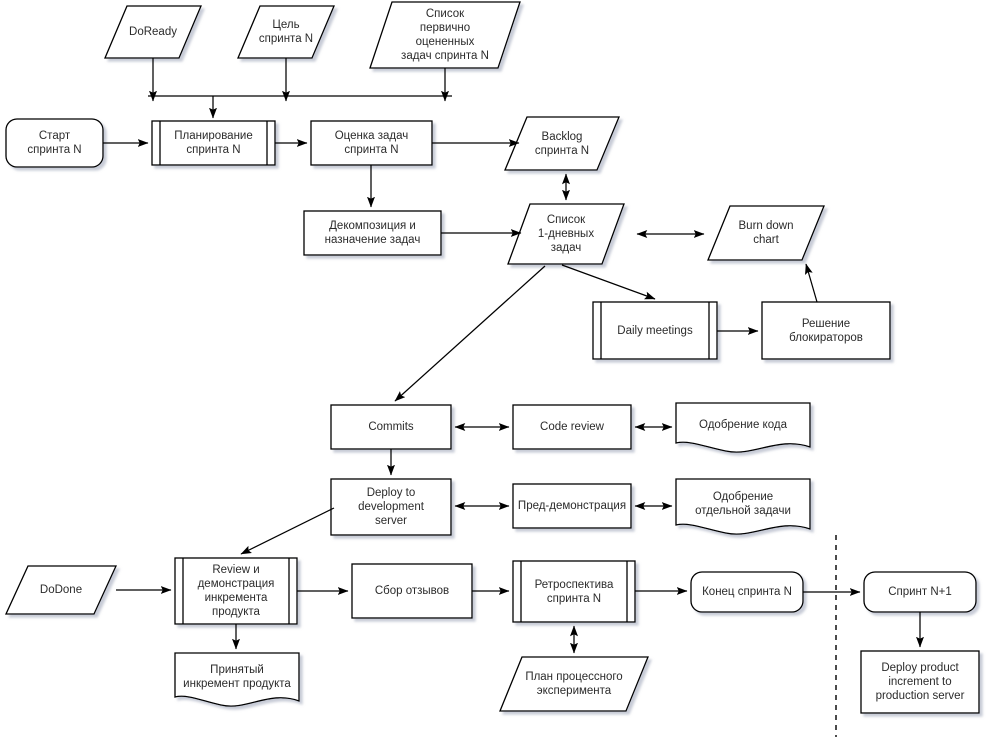 This screenshot has height=749, width=989. Describe the element at coordinates (153, 32) in the screenshot. I see `node-shape-doready` at that location.